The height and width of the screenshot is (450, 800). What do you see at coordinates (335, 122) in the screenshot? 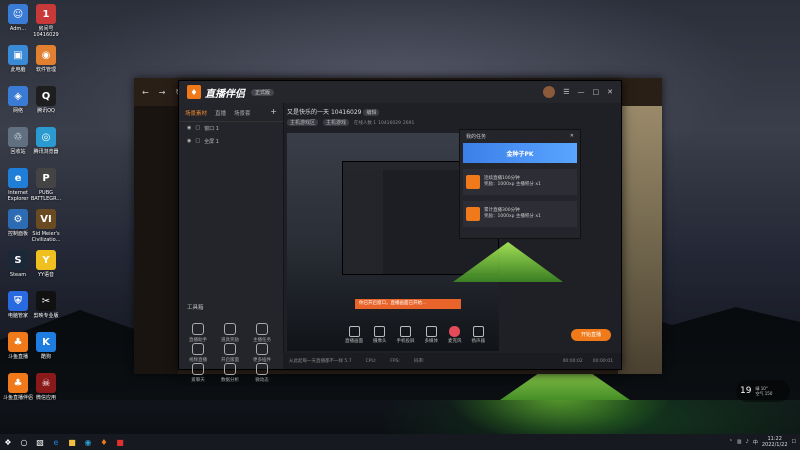
I see `category-tag: 主机游戏` at bounding box center [335, 122].